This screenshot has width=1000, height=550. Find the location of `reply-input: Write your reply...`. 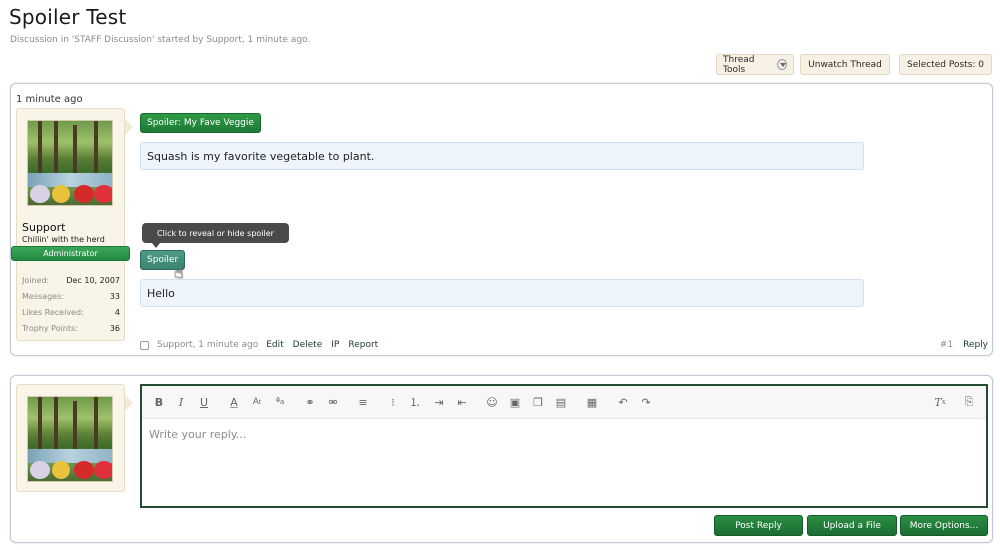

reply-input: Write your reply... is located at coordinates (197, 434).